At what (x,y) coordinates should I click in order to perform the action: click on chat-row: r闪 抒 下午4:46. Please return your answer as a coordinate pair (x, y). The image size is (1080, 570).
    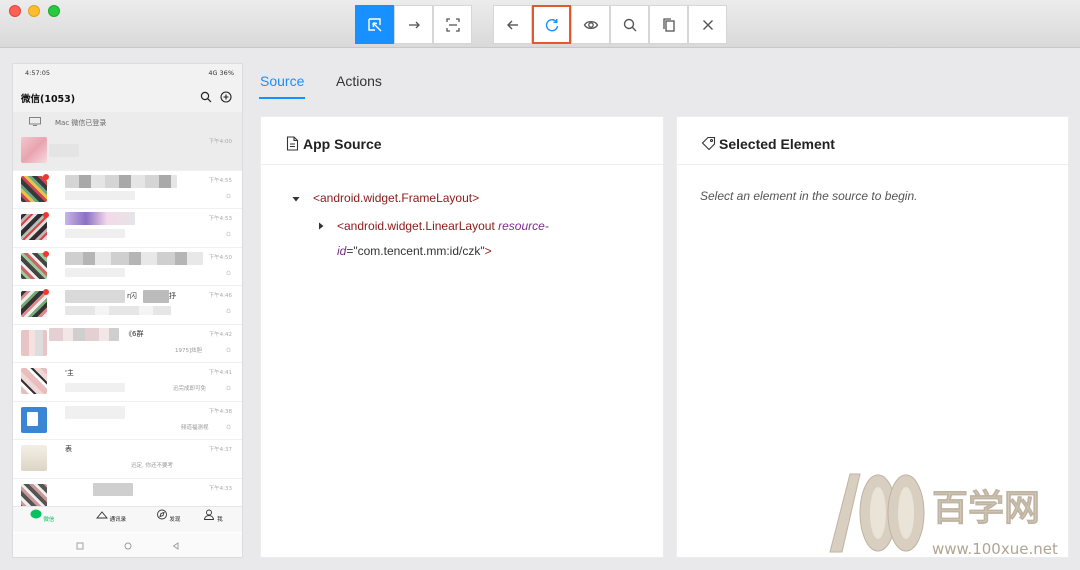
    Looking at the image, I should click on (127, 305).